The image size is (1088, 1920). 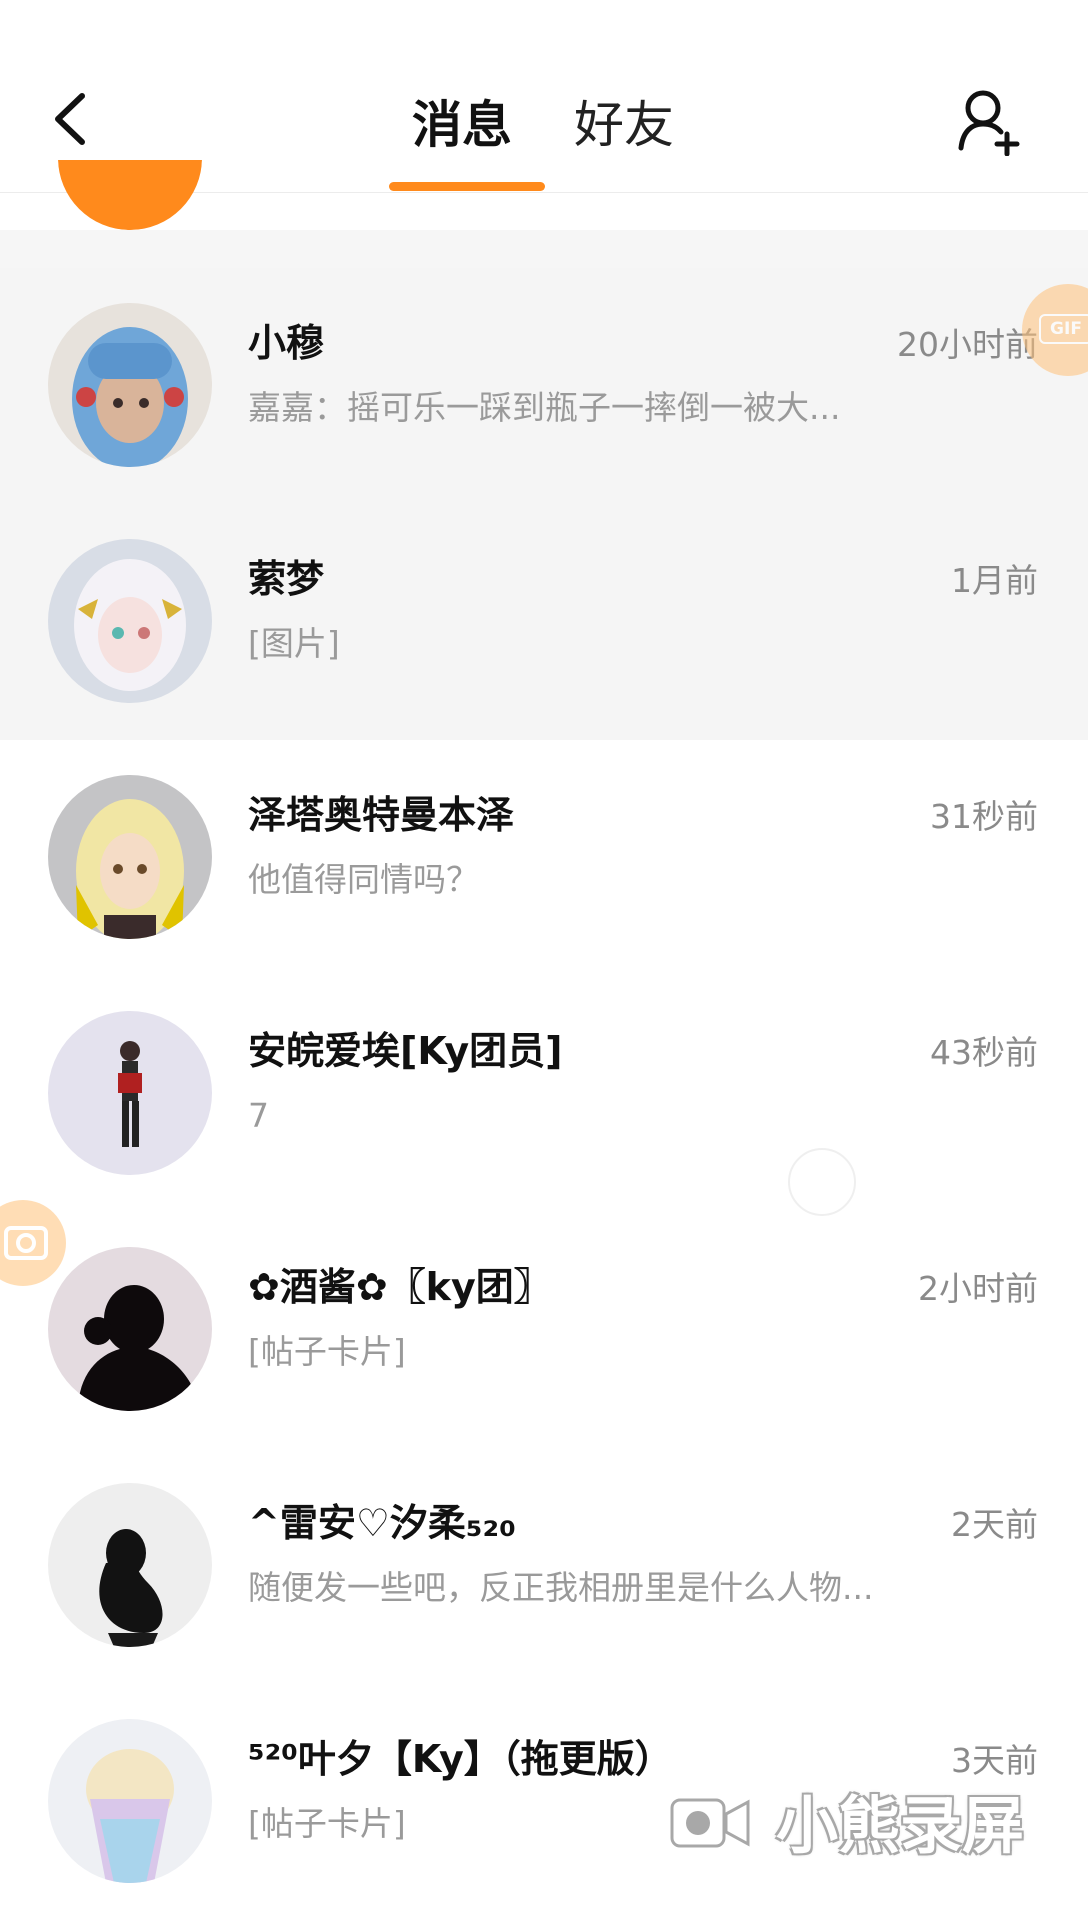 What do you see at coordinates (994, 1760) in the screenshot?
I see `message-time: 3天前` at bounding box center [994, 1760].